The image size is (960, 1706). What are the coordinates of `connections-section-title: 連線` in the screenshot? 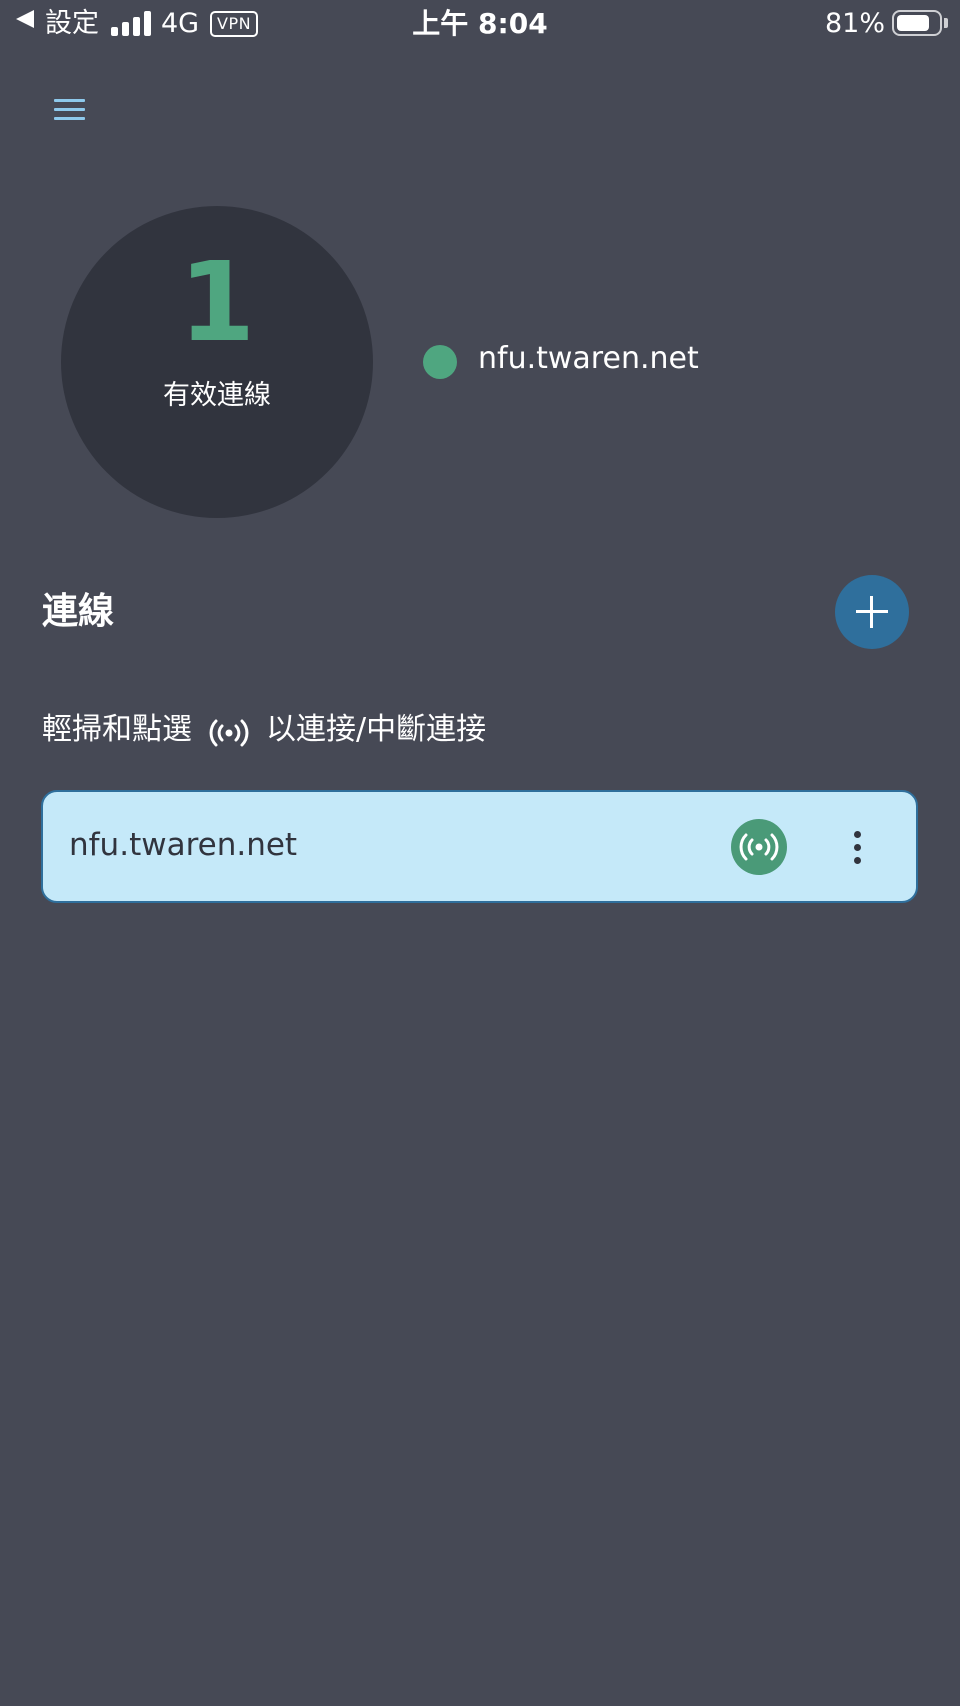 It's located at (78, 611).